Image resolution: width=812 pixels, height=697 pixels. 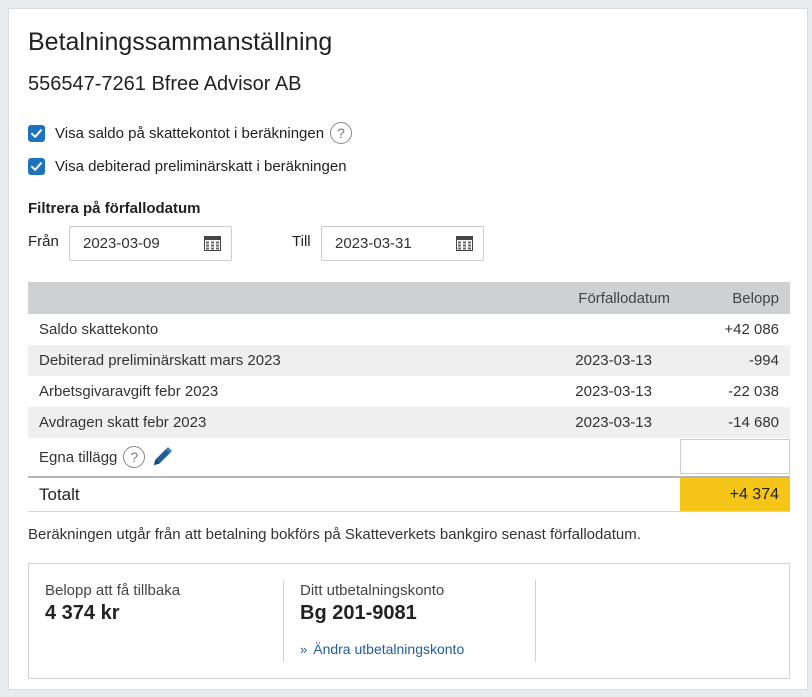 I want to click on show-balance-label: Visa saldo på skattekontot i beräkningen, so click(x=190, y=133).